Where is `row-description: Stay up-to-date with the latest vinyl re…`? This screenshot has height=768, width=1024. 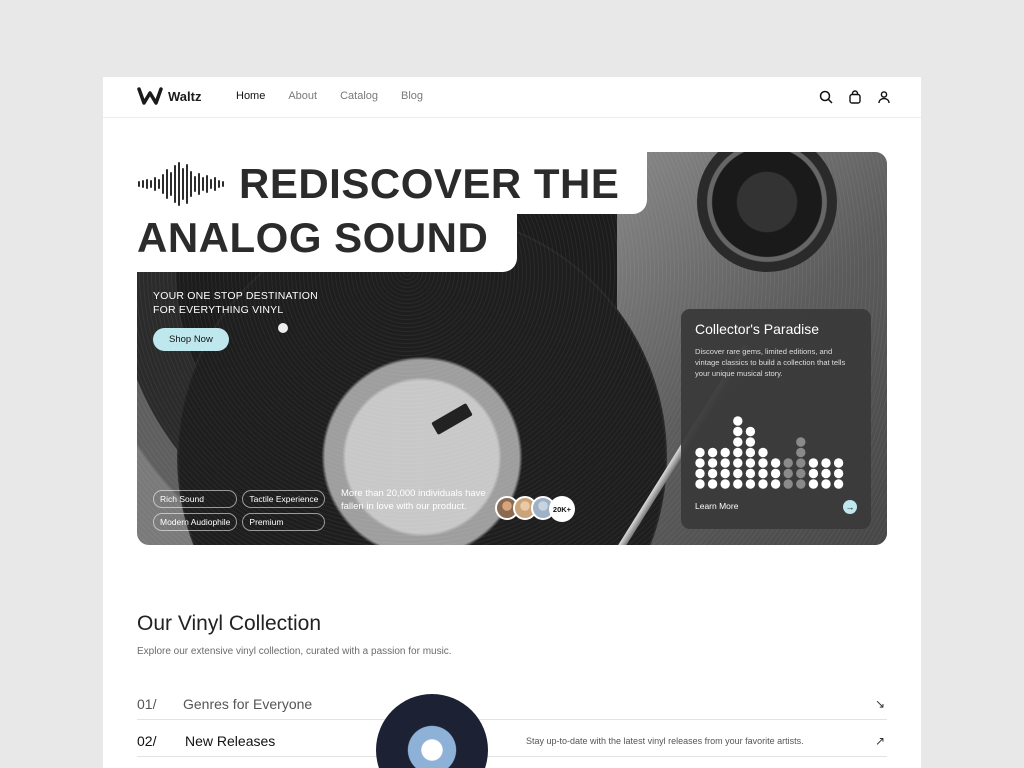
row-description: Stay up-to-date with the latest vinyl re… is located at coordinates (665, 740).